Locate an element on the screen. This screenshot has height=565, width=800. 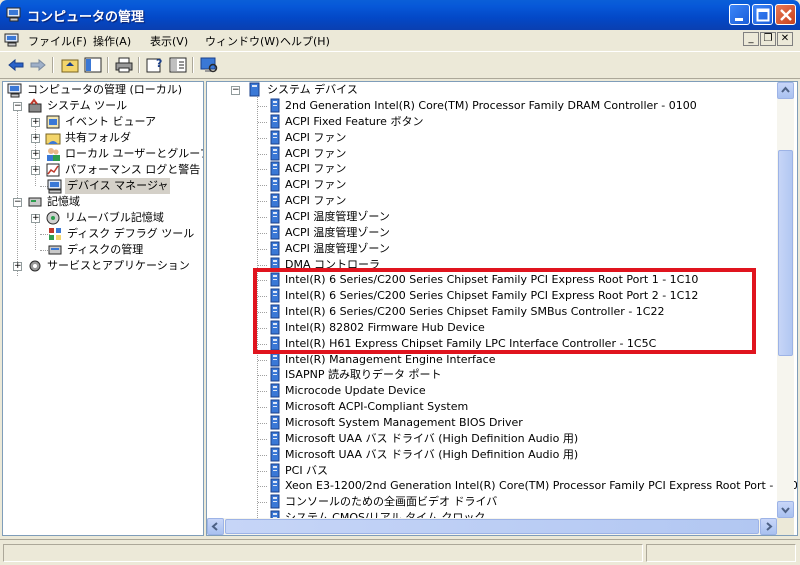
device-manager-icon is located at coordinates (54, 186).